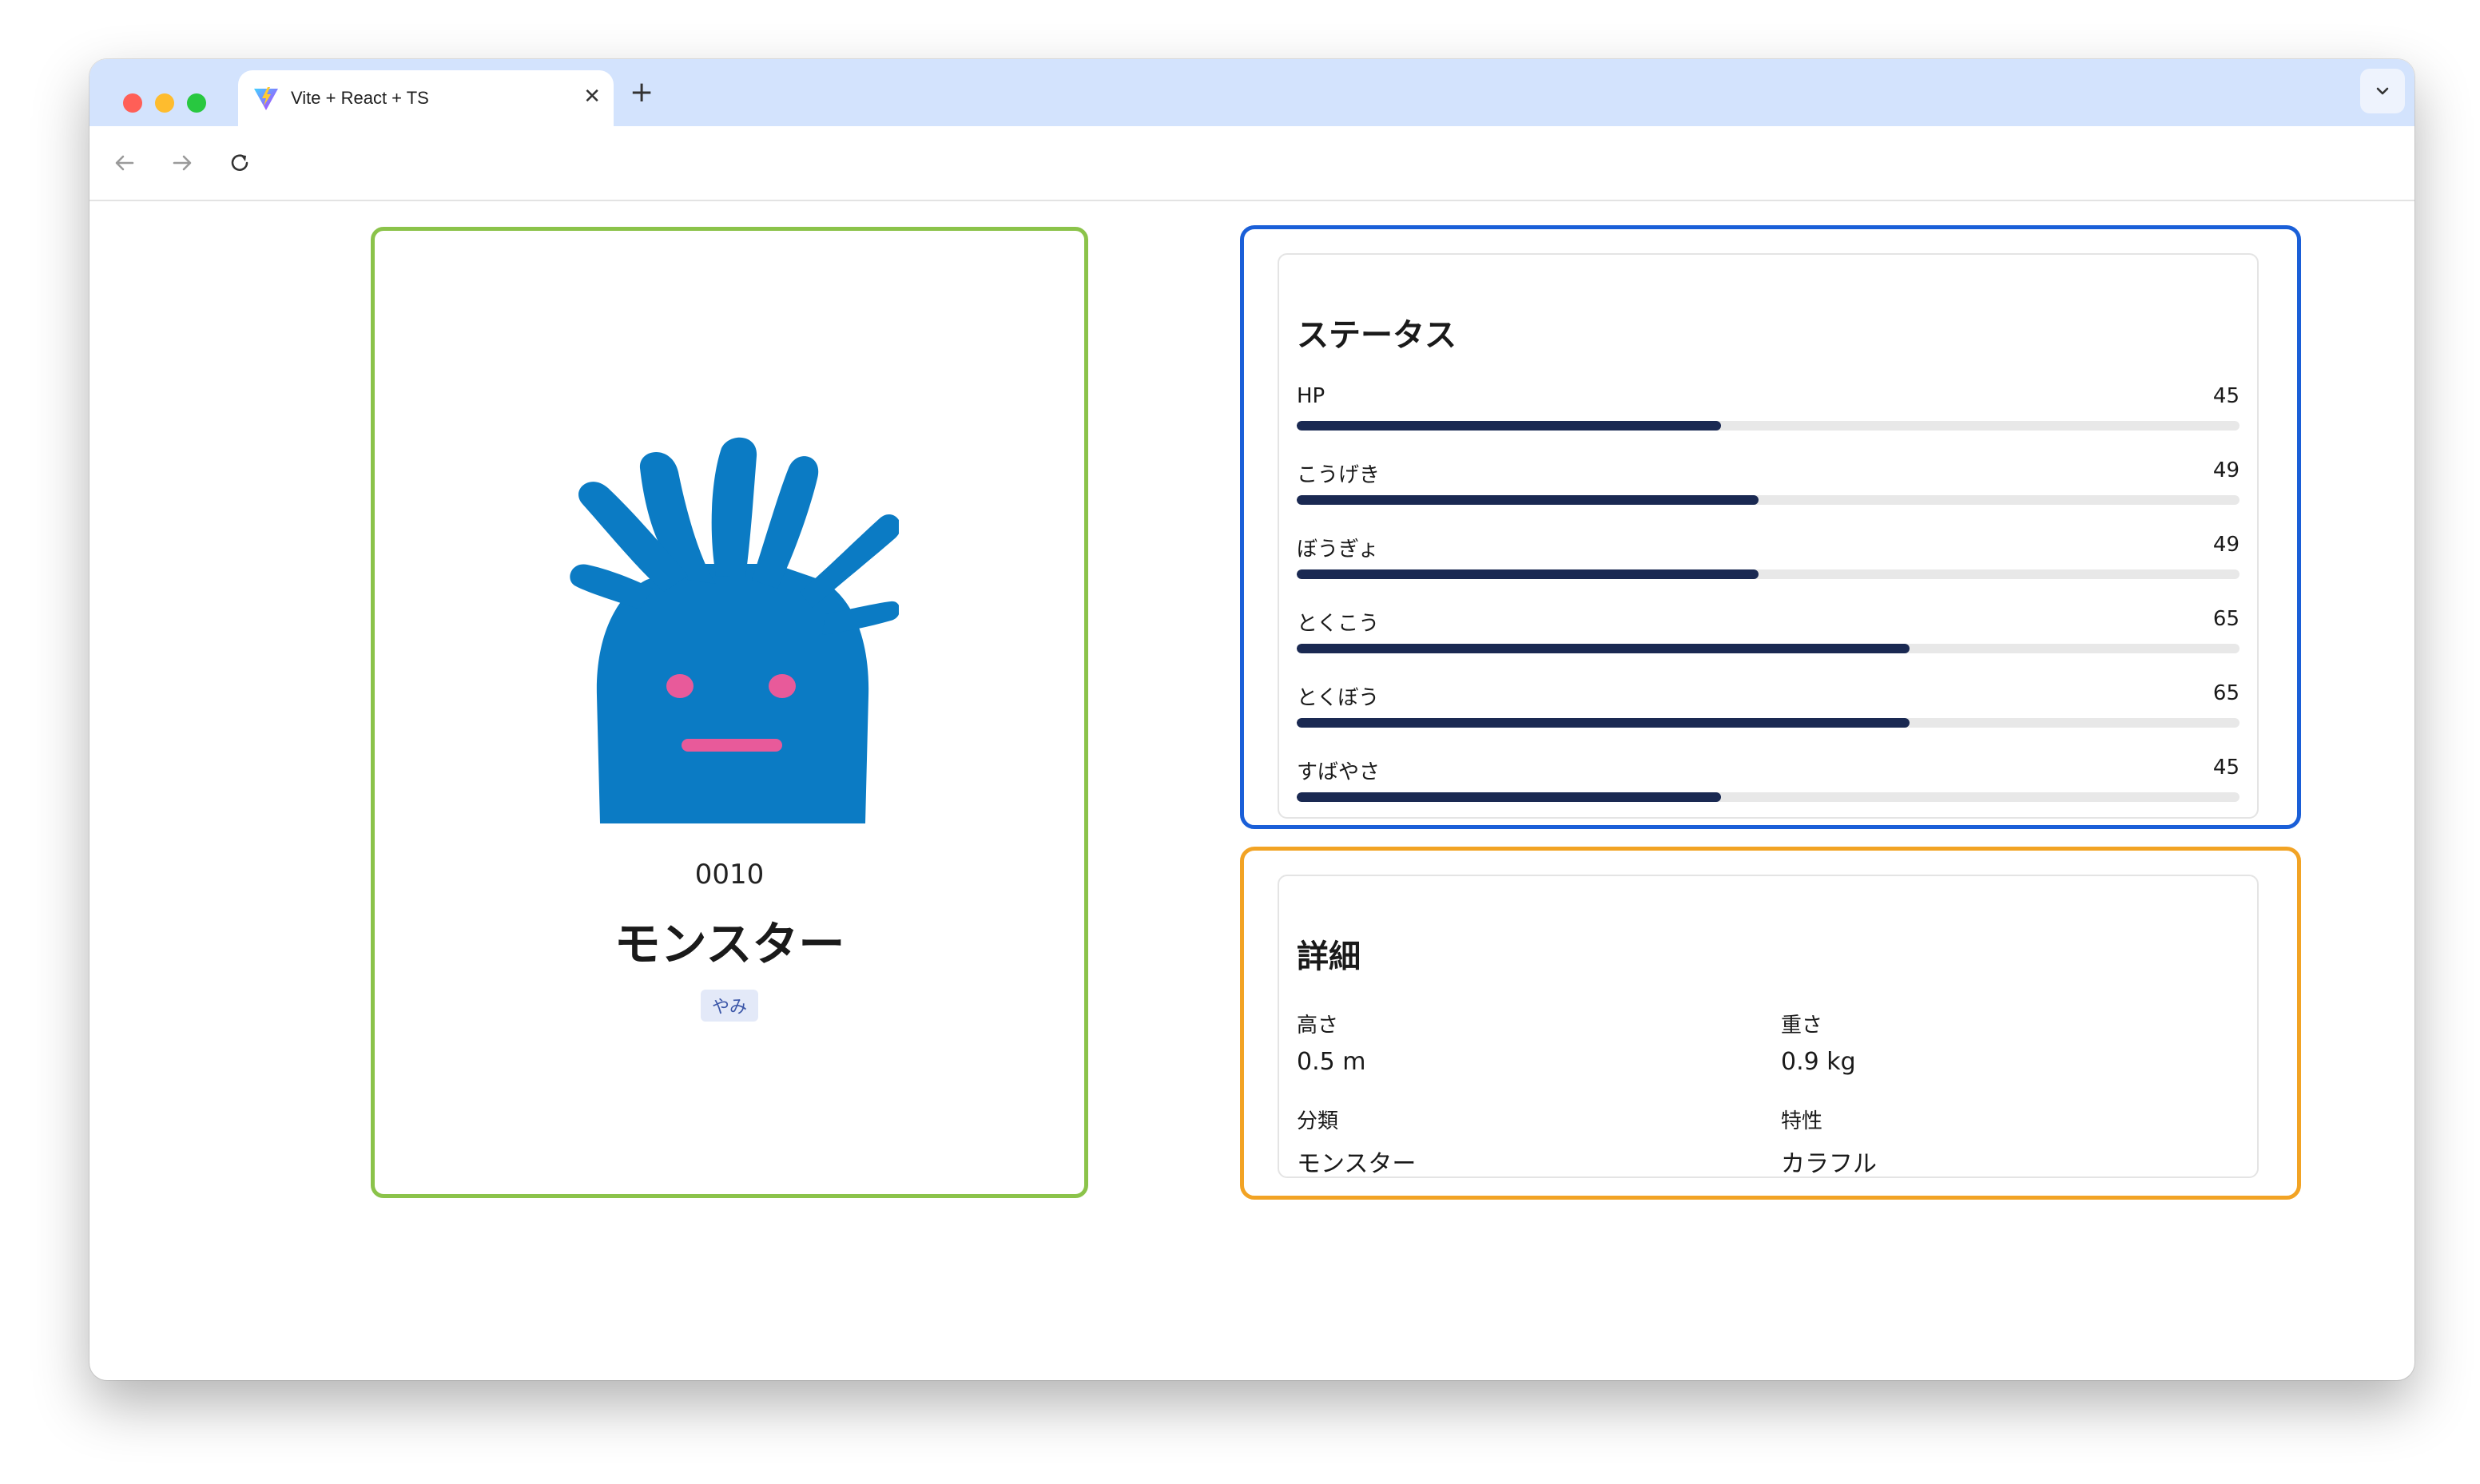 This screenshot has width=2480, height=1484. What do you see at coordinates (1252, 92) in the screenshot?
I see `tab-bar: Vite + React + TS ✕ +` at bounding box center [1252, 92].